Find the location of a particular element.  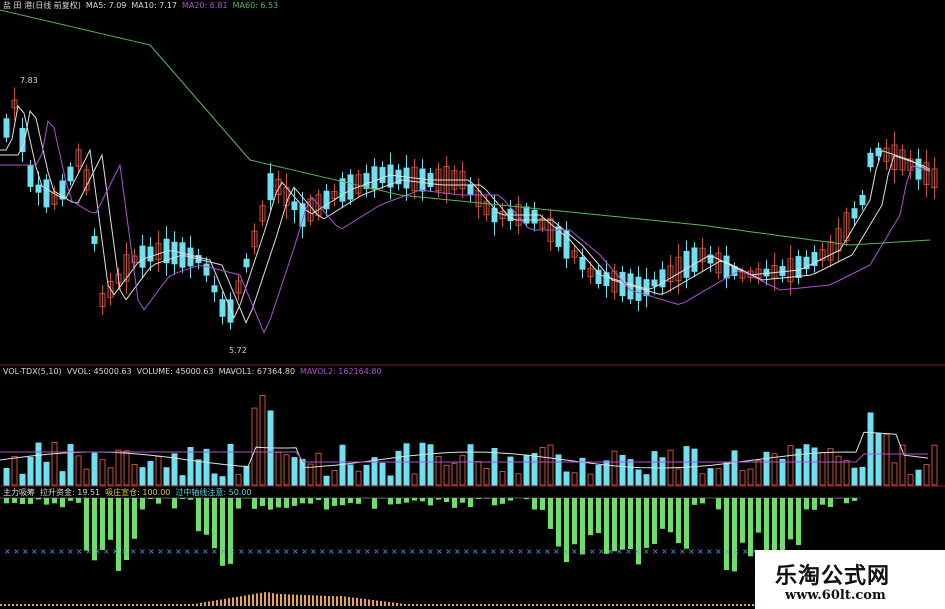

mavol2-line is located at coordinates (464, 457).